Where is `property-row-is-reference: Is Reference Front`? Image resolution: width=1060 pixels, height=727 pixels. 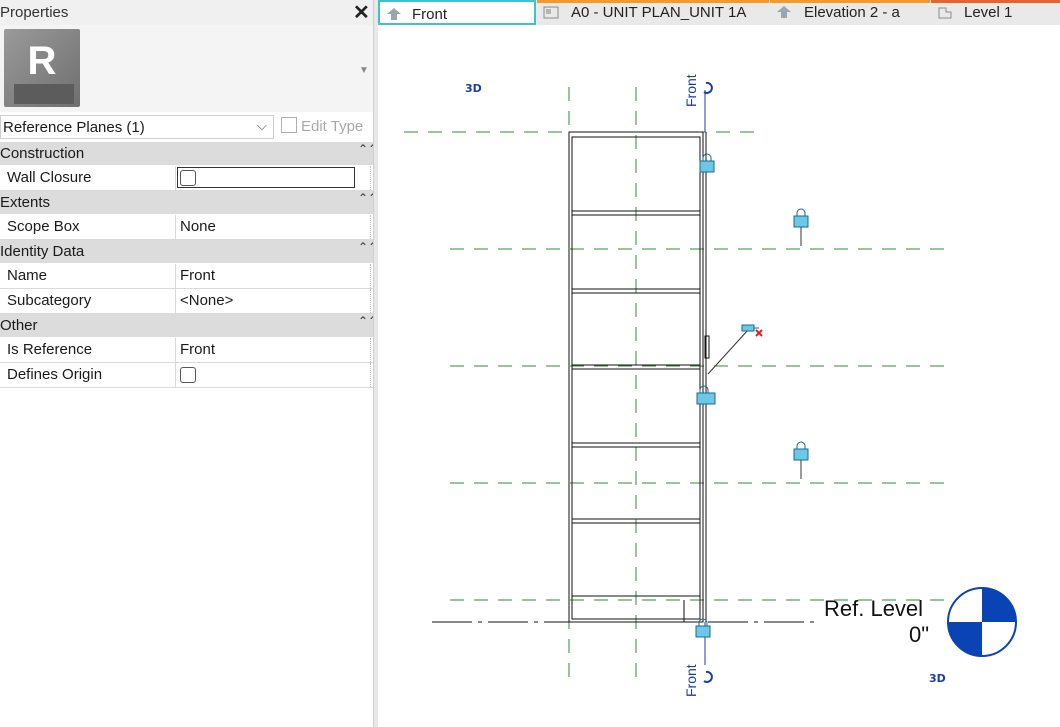
property-row-is-reference: Is Reference Front is located at coordinates (186, 350).